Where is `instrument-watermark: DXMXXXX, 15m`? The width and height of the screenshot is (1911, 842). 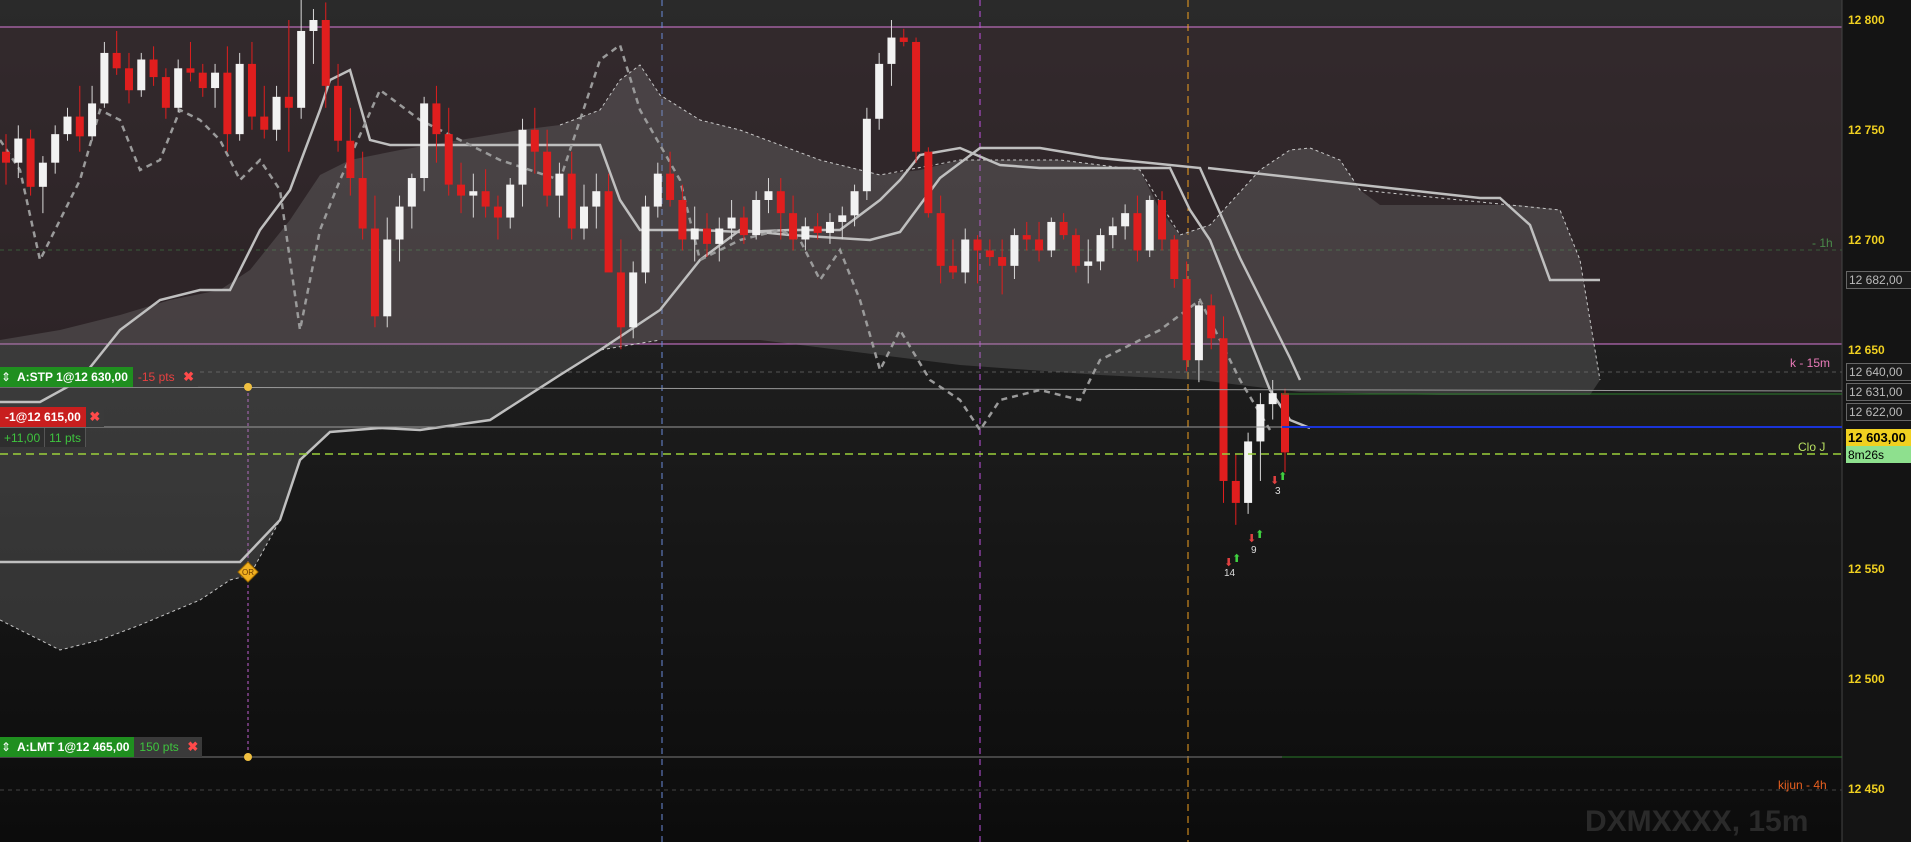
instrument-watermark: DXMXXXX, 15m is located at coordinates (1697, 821).